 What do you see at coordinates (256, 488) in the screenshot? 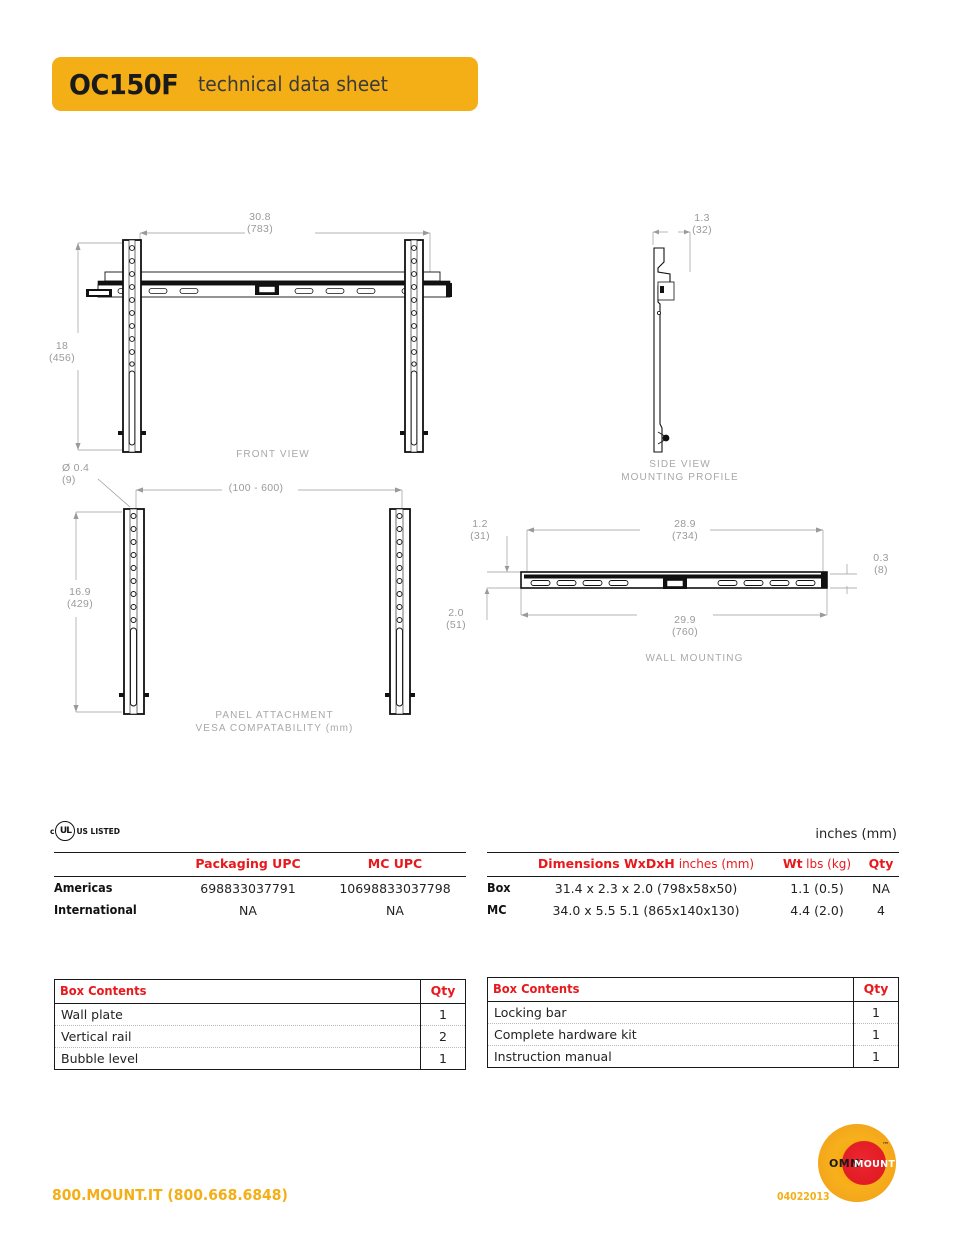
I see `vesa-range-dim: (100 - 600)` at bounding box center [256, 488].